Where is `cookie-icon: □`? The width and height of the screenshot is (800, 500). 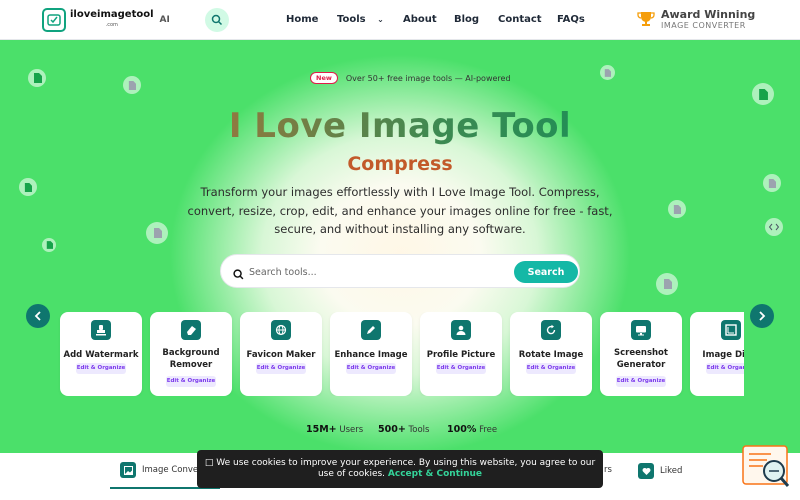 cookie-icon: □ is located at coordinates (209, 463).